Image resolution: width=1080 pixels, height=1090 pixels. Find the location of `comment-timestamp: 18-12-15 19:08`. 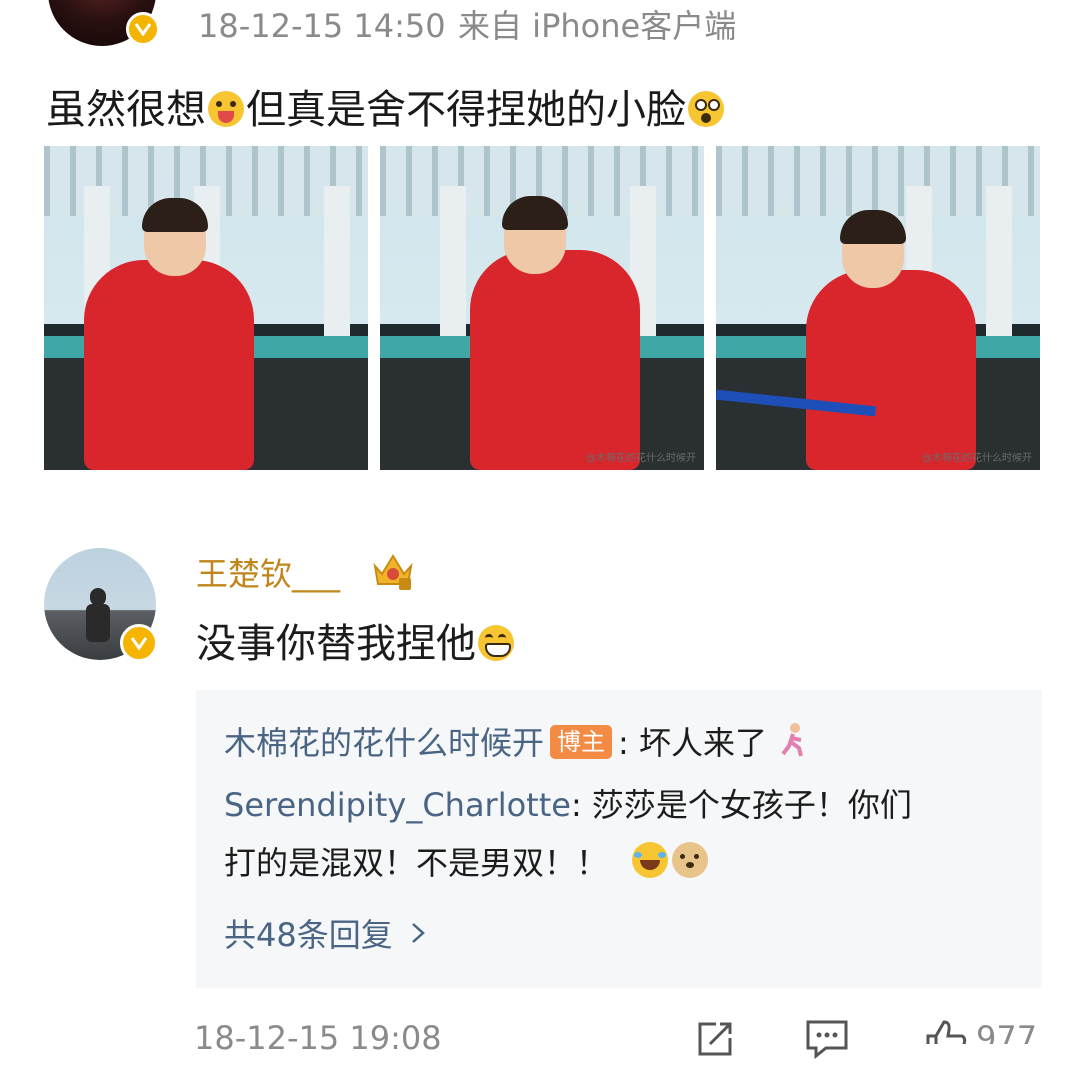

comment-timestamp: 18-12-15 19:08 is located at coordinates (318, 1038).